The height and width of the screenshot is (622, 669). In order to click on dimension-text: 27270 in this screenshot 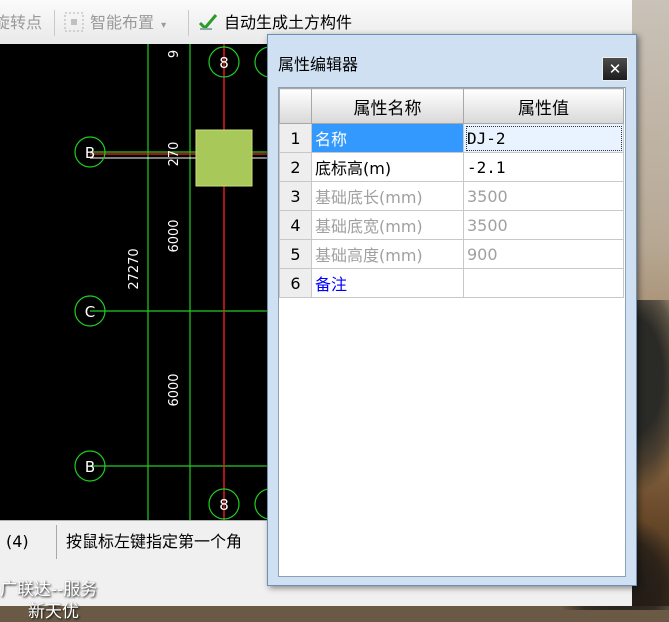, I will do `click(134, 268)`.